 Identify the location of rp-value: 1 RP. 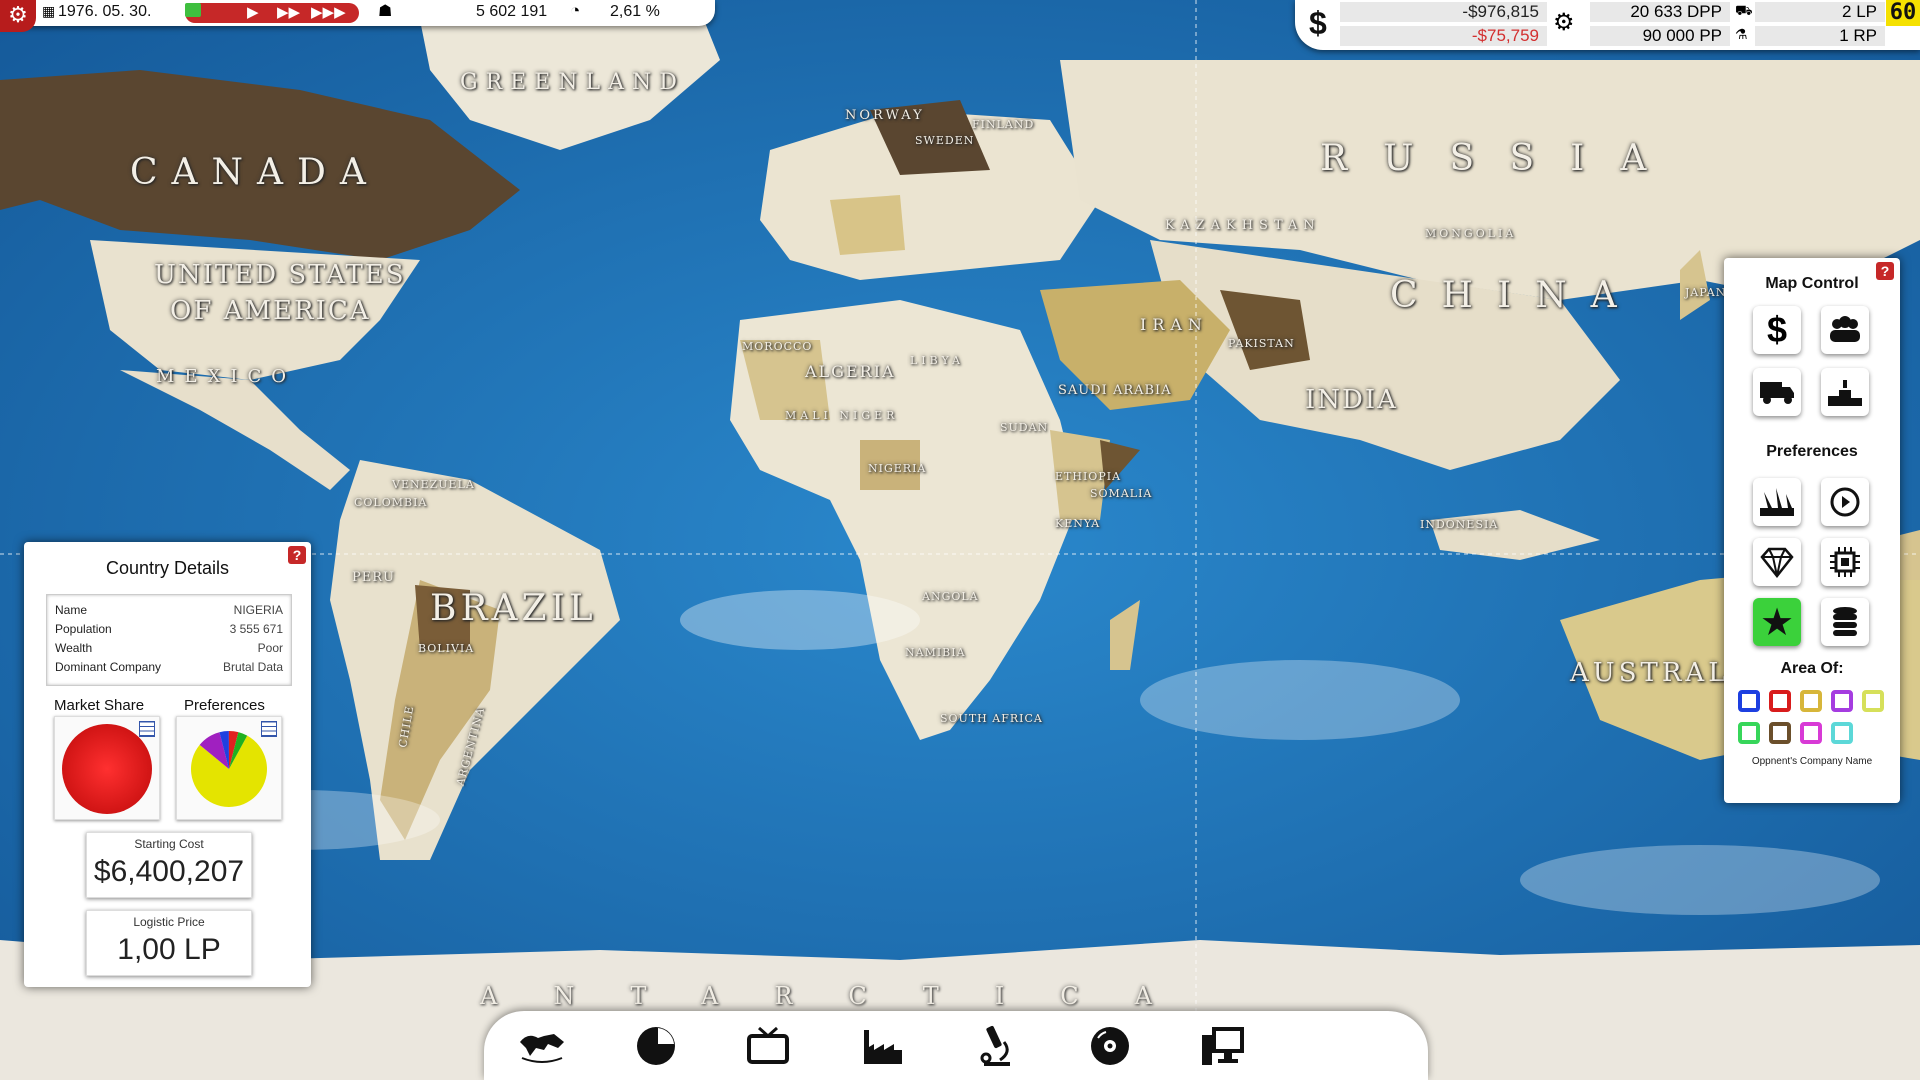
(1820, 36).